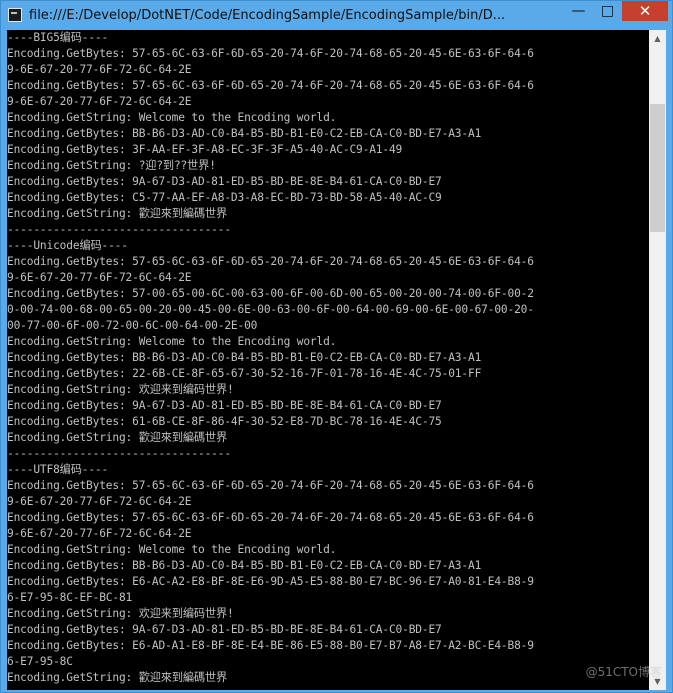  What do you see at coordinates (132, 325) in the screenshot?
I see `console-line: 00-77-00-6F-00-72-00-6C-00-64-00-2E-00` at bounding box center [132, 325].